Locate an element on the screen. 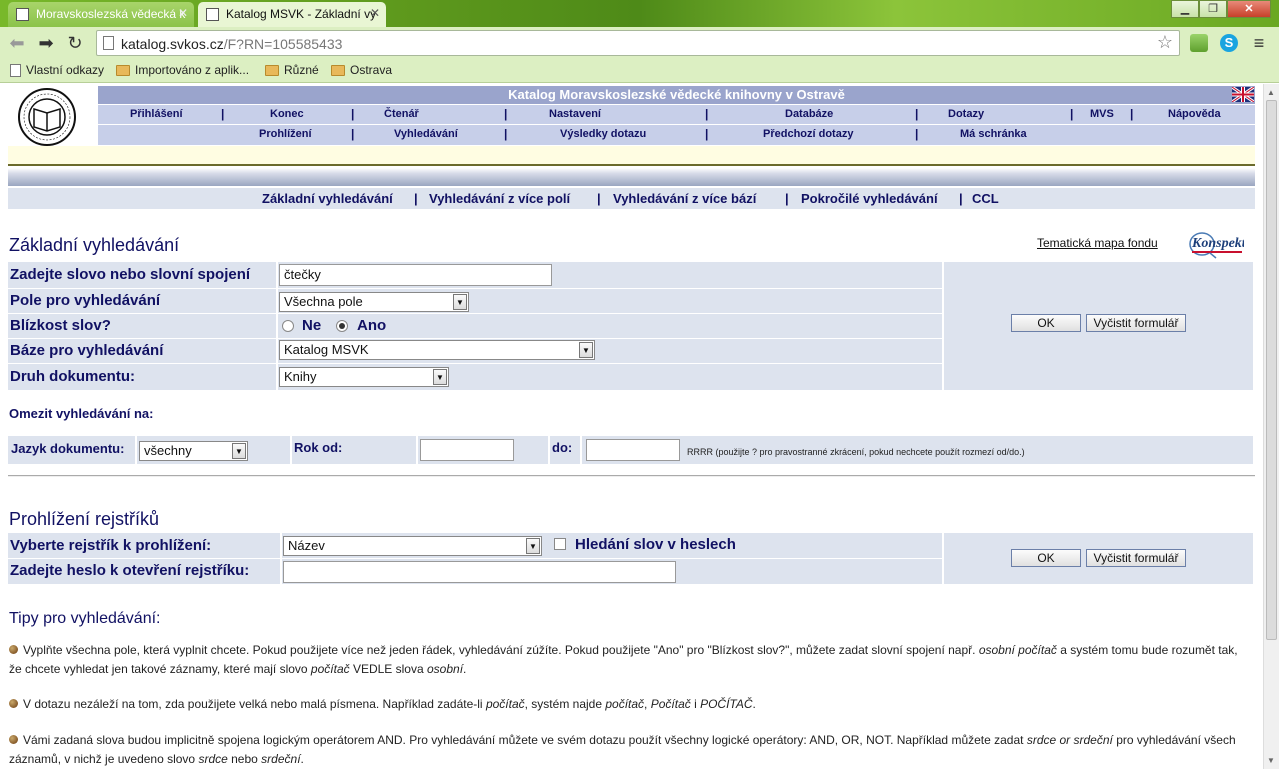  proximity-yes-radio is located at coordinates (342, 326).